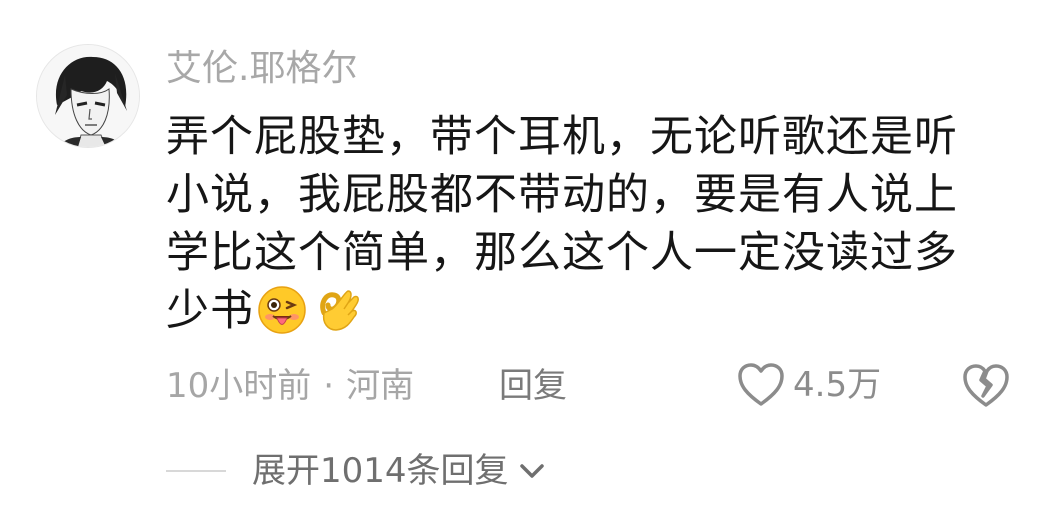 This screenshot has height=527, width=1046. I want to click on expand-replies-button: 展开1014条回复, so click(356, 471).